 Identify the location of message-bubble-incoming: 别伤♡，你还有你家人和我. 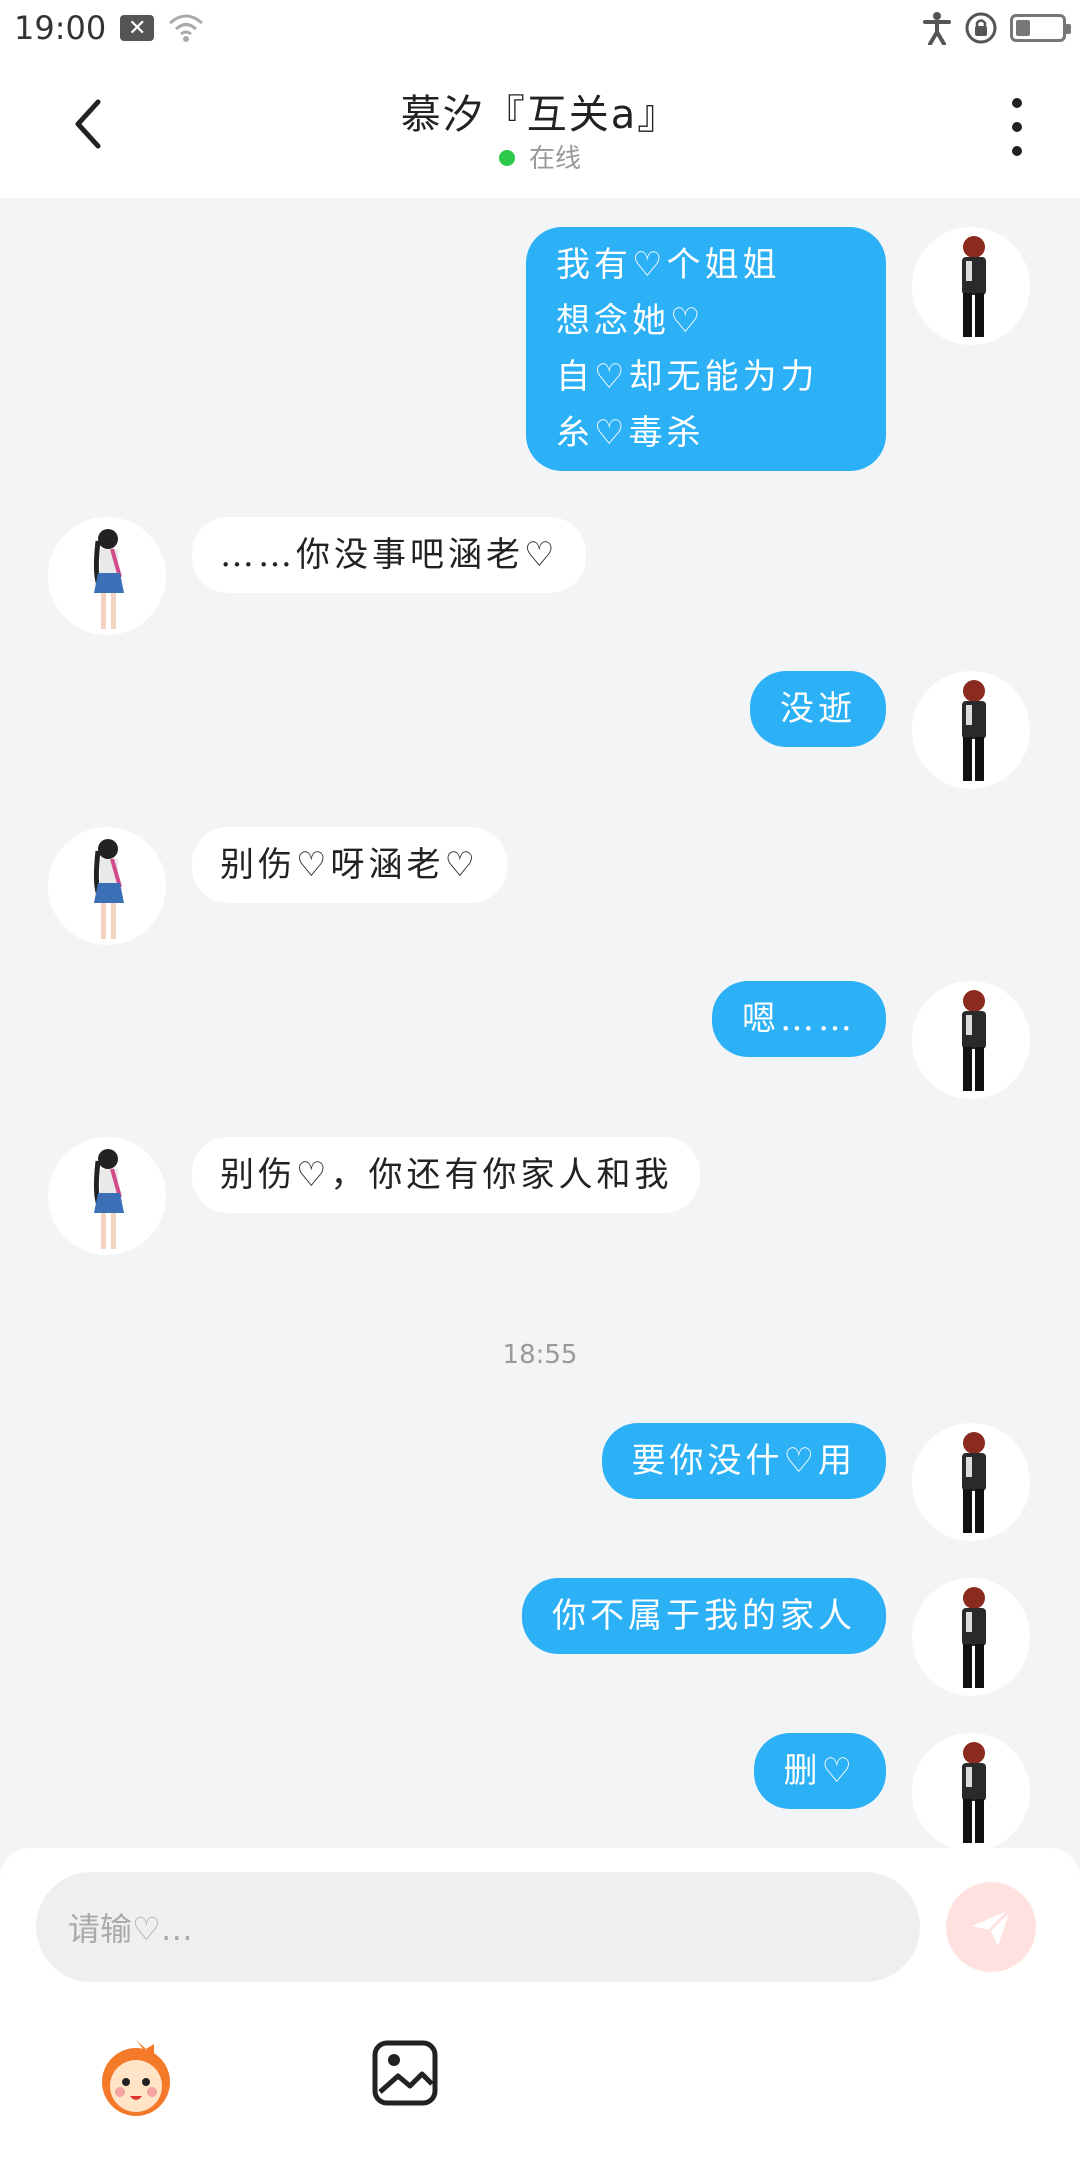
(446, 1175).